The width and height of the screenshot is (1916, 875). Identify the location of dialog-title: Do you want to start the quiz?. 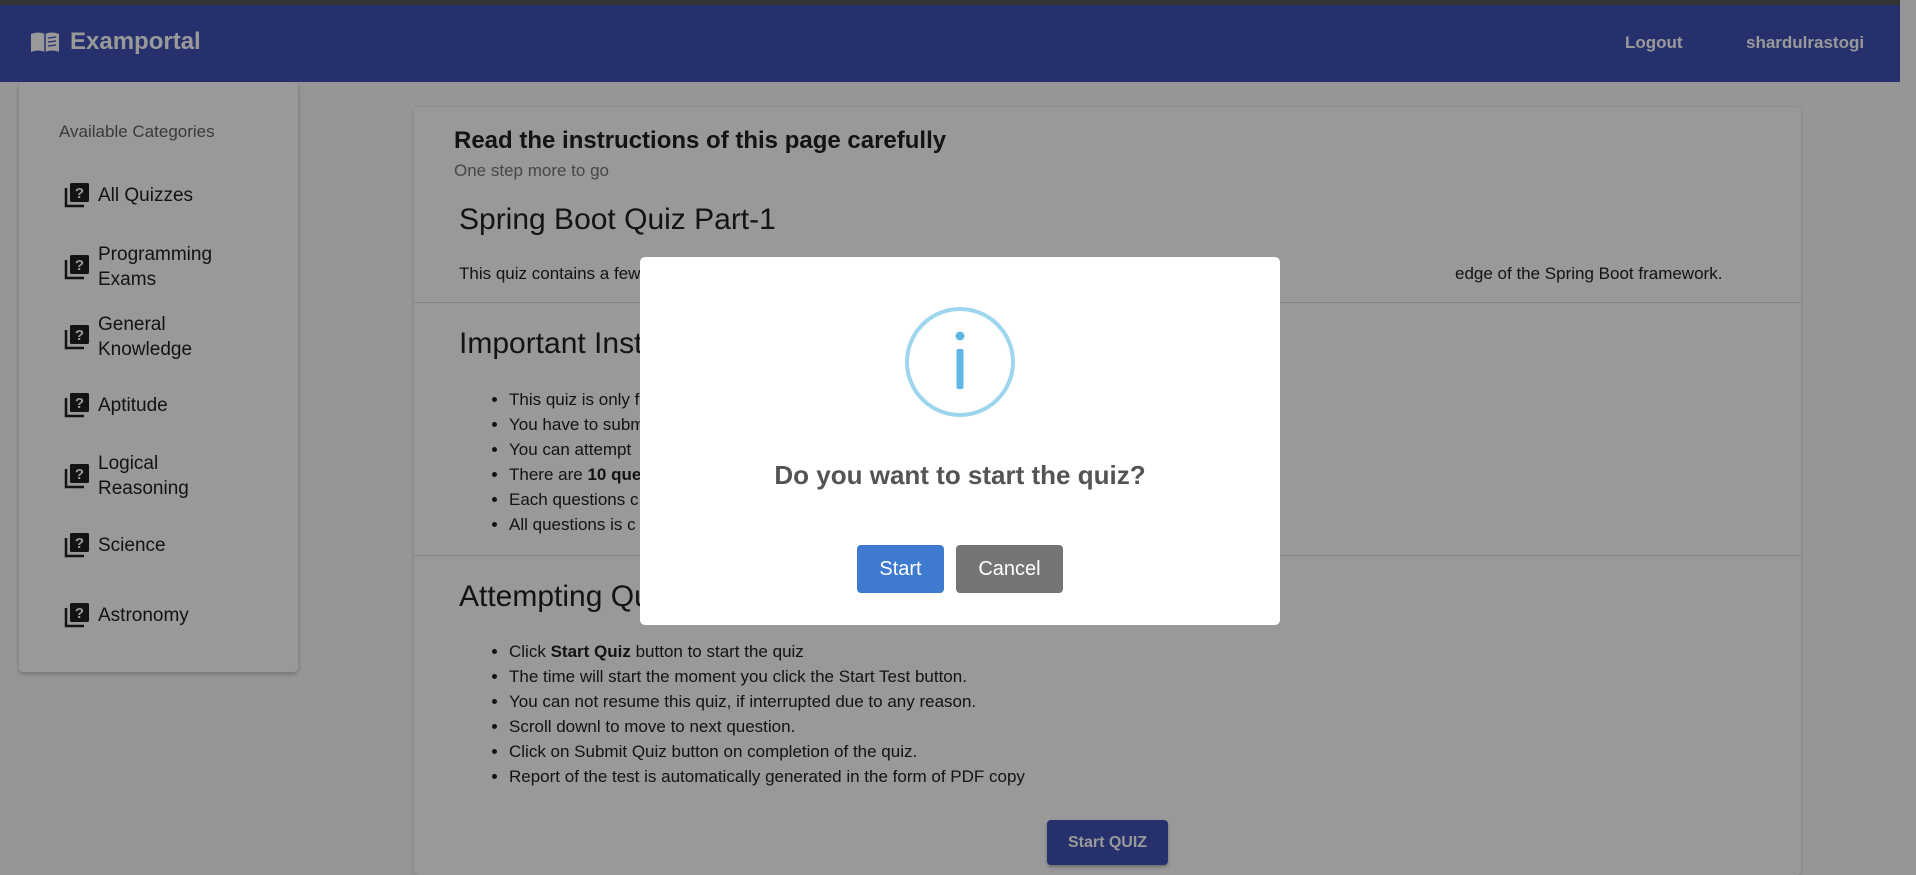
(960, 475).